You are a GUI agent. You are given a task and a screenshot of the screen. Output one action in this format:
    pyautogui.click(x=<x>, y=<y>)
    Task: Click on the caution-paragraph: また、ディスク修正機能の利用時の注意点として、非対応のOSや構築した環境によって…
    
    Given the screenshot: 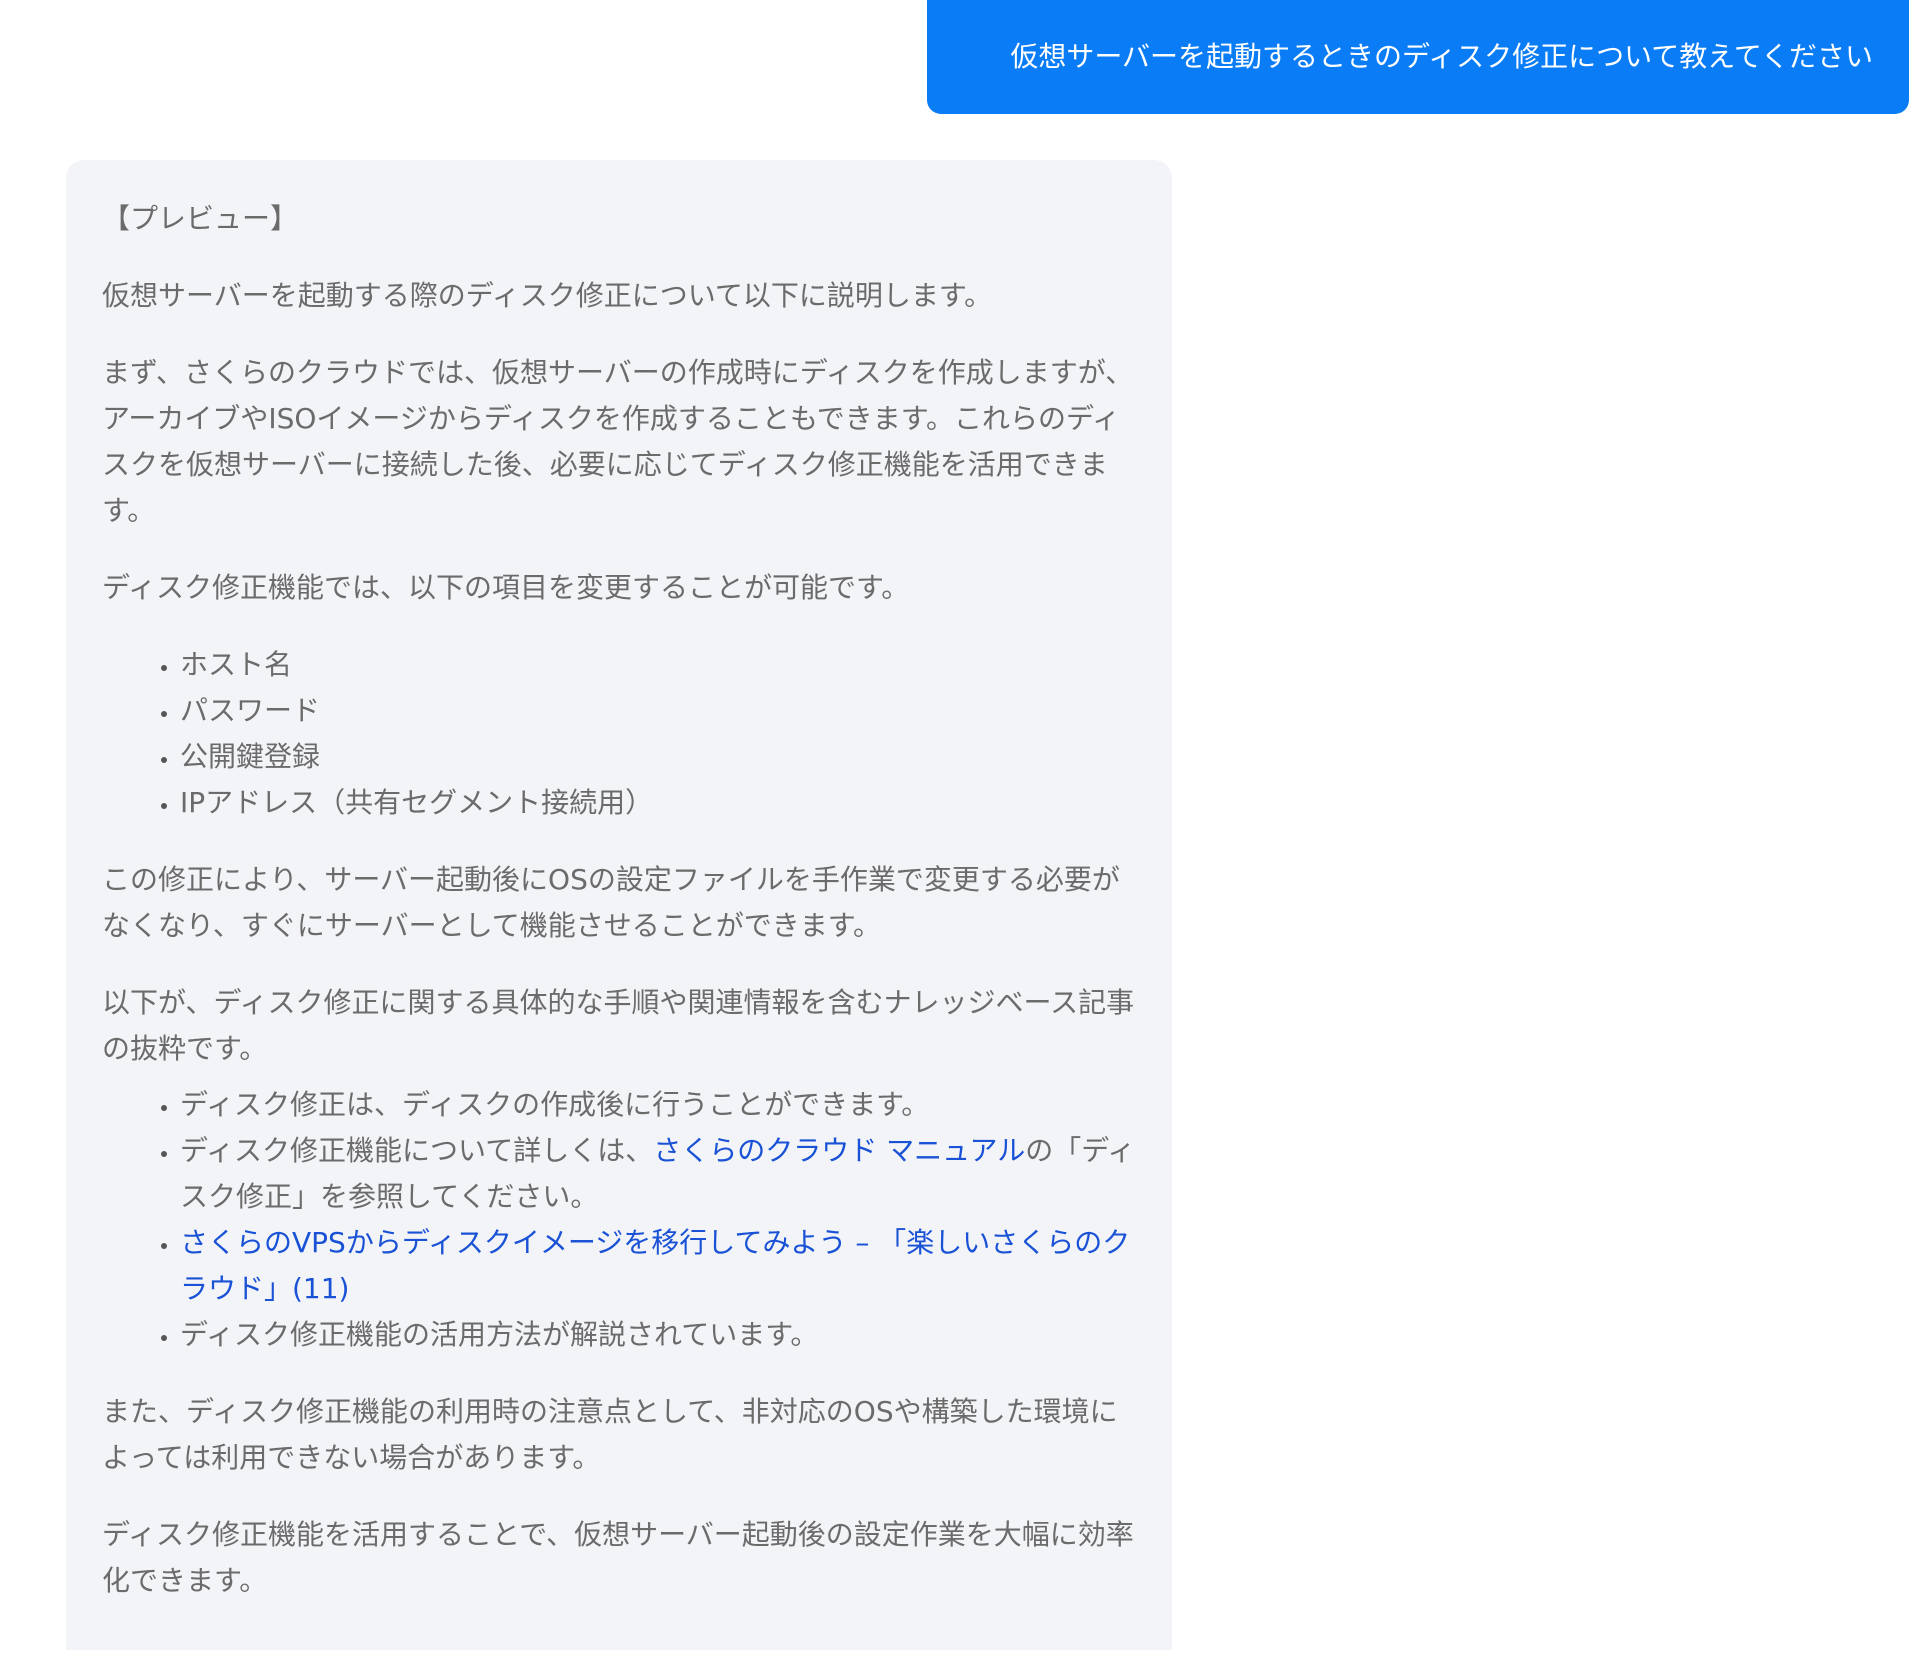 What is the action you would take?
    pyautogui.click(x=610, y=1434)
    